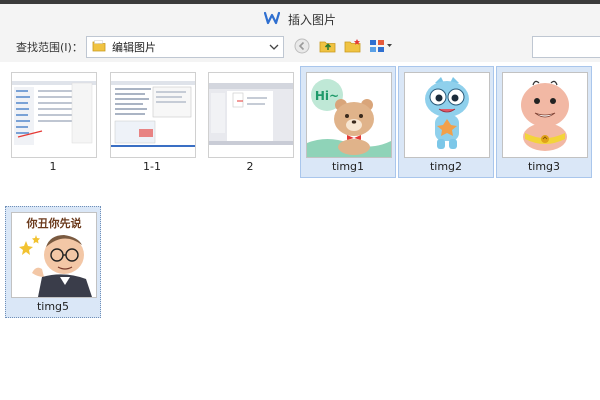  I want to click on file-name: timg3, so click(544, 166).